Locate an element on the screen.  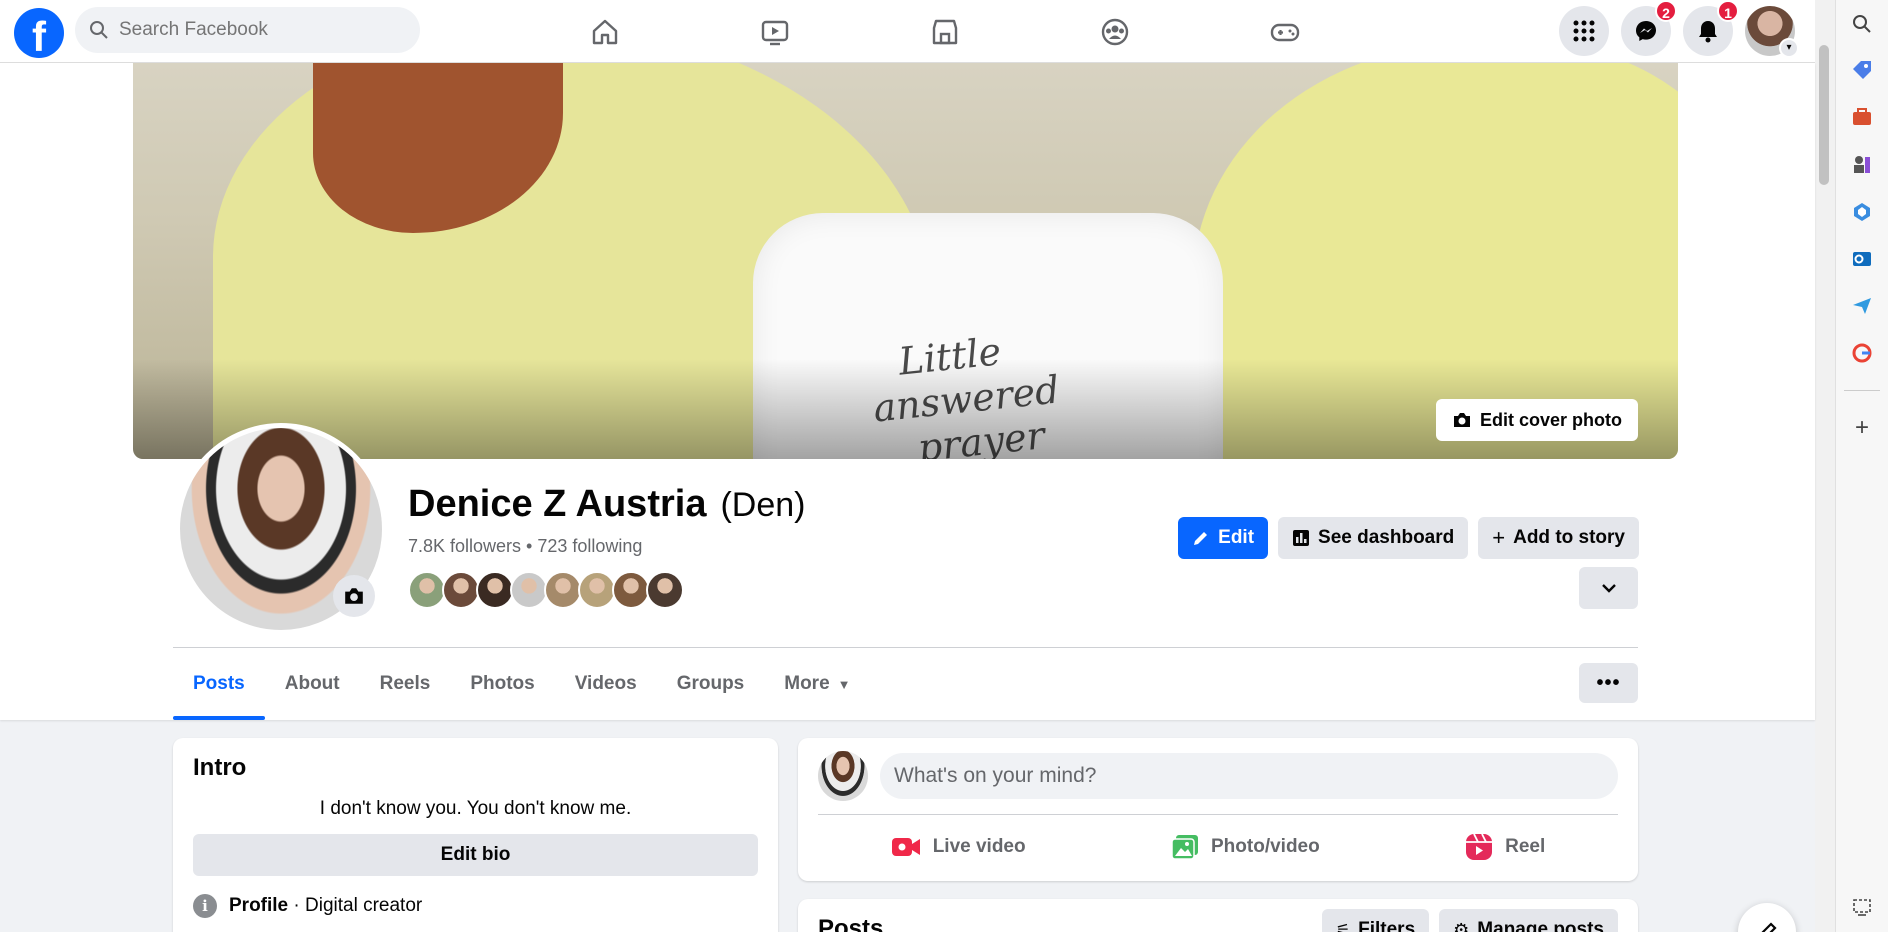
google-icon is located at coordinates (1862, 353).